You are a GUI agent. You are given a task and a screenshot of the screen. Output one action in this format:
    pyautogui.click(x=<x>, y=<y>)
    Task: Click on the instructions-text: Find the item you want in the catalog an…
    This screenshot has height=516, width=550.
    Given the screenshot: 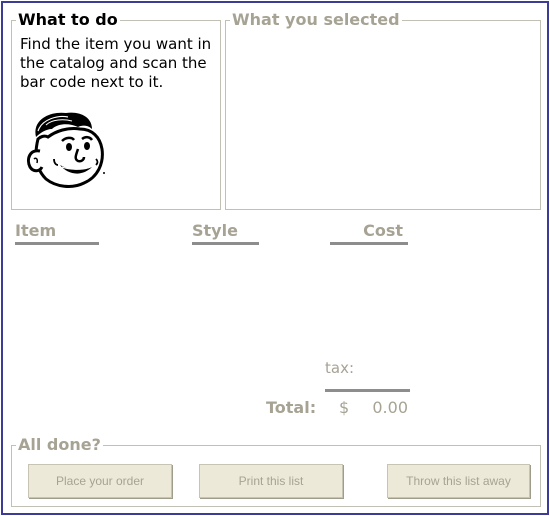 What is the action you would take?
    pyautogui.click(x=116, y=63)
    